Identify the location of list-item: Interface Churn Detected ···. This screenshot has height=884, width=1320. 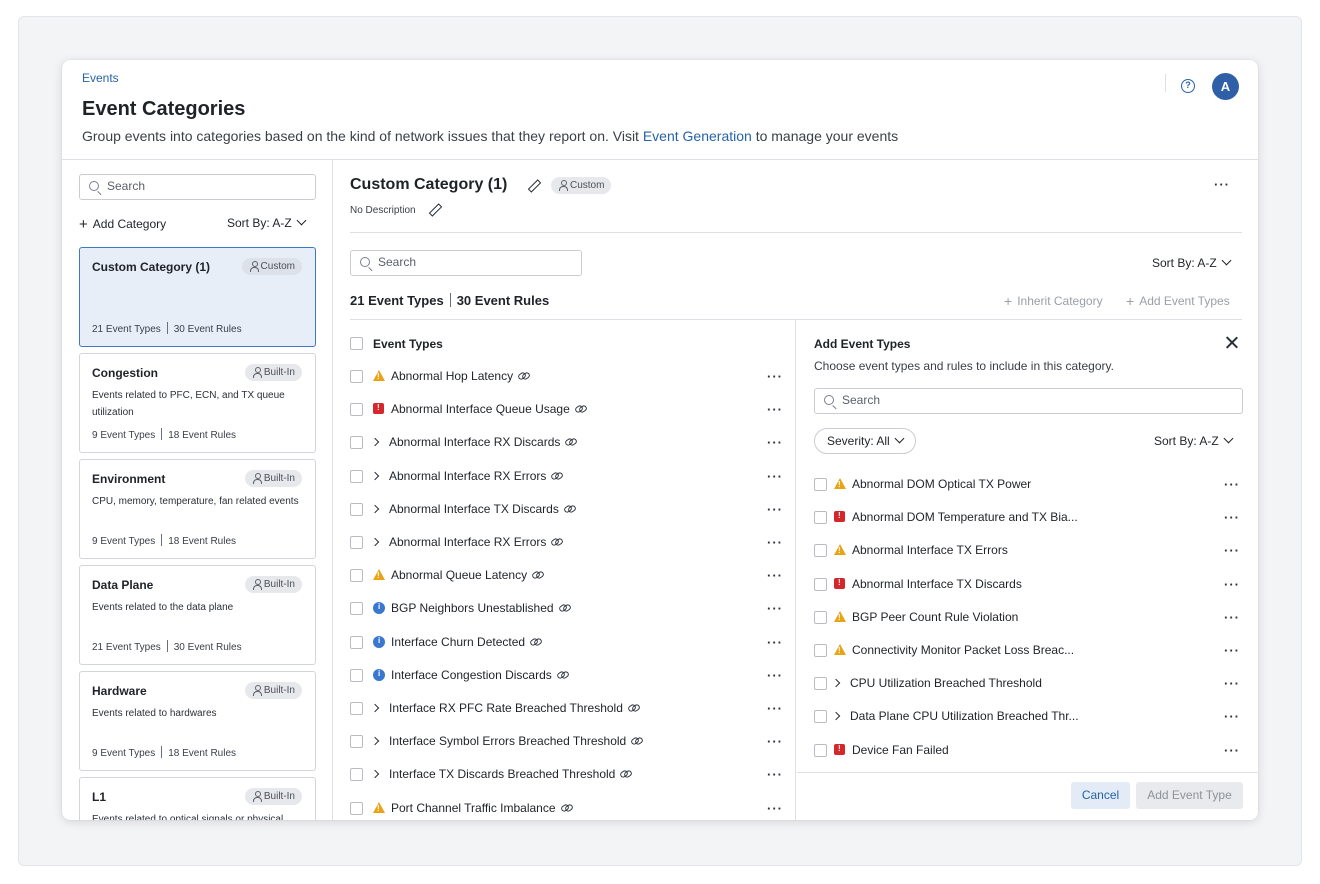
(573, 642).